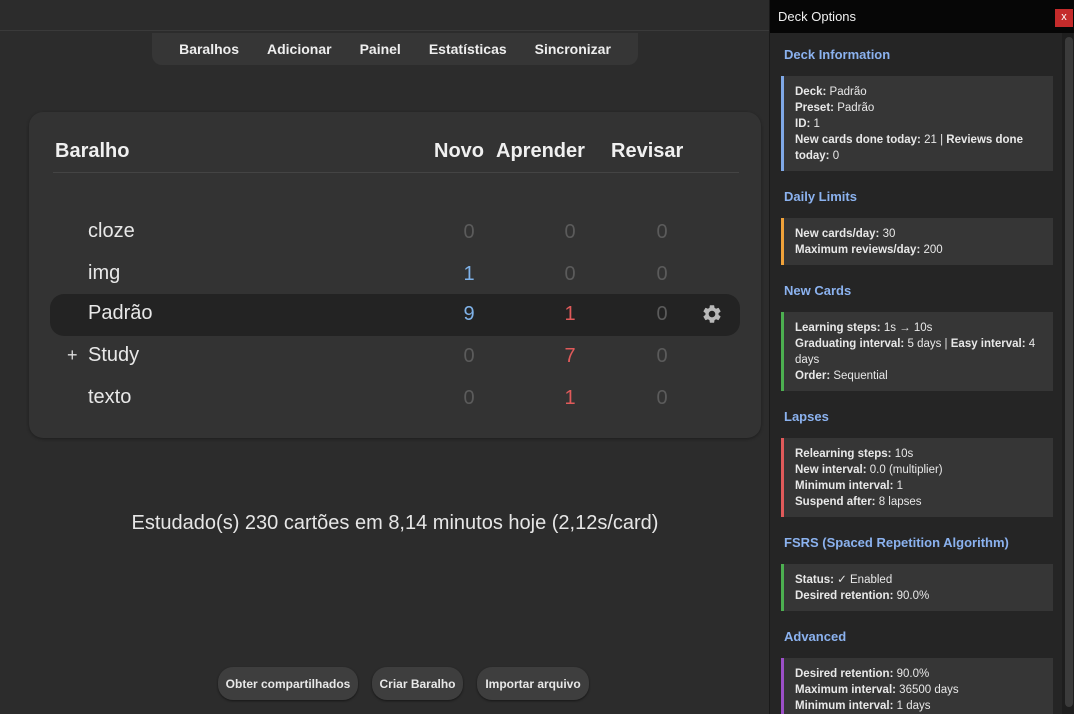  What do you see at coordinates (647, 151) in the screenshot?
I see `header-review: Revisar` at bounding box center [647, 151].